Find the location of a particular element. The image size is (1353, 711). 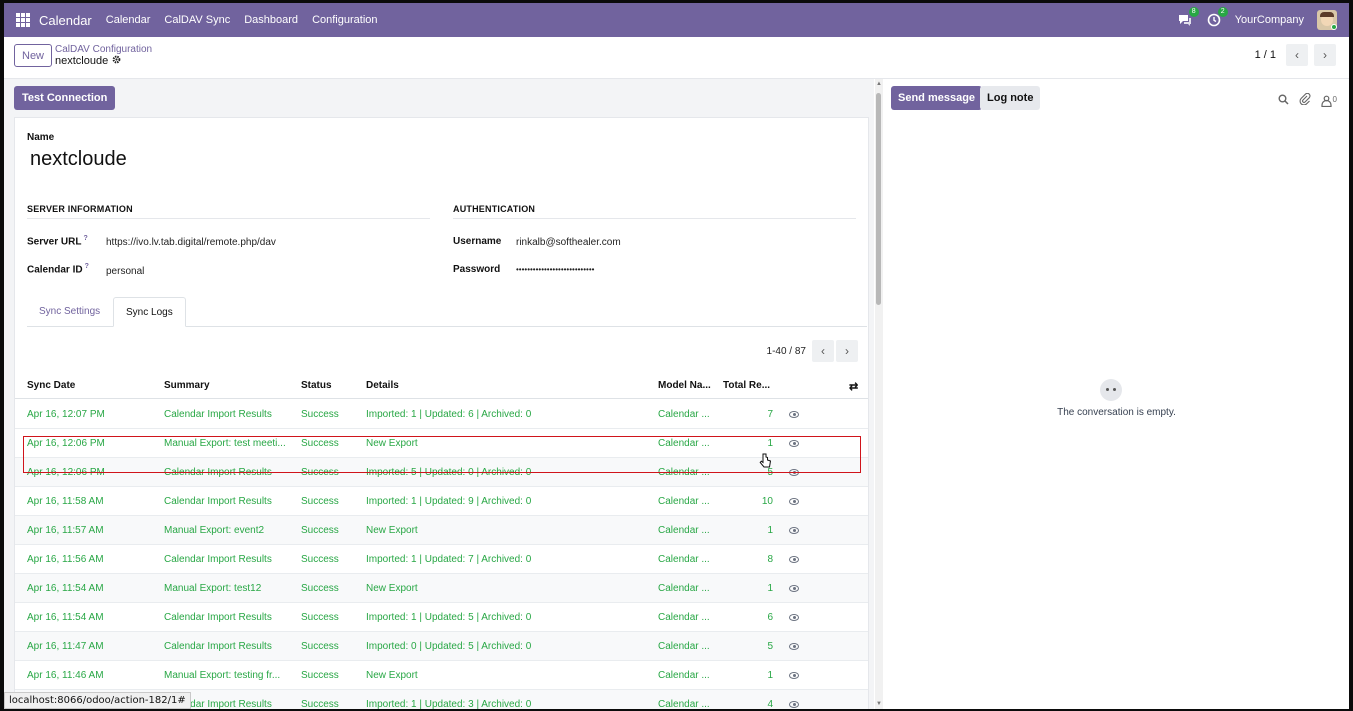

menu-dashboard: Dashboard is located at coordinates (271, 20).